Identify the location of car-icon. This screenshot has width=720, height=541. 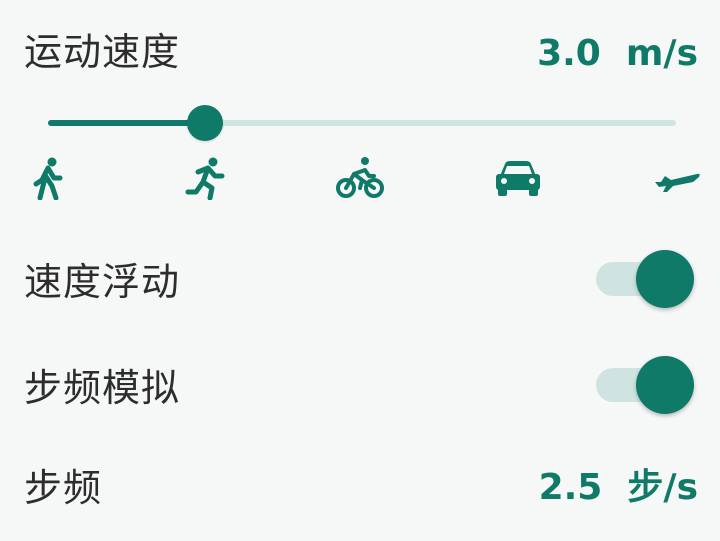
(518, 178).